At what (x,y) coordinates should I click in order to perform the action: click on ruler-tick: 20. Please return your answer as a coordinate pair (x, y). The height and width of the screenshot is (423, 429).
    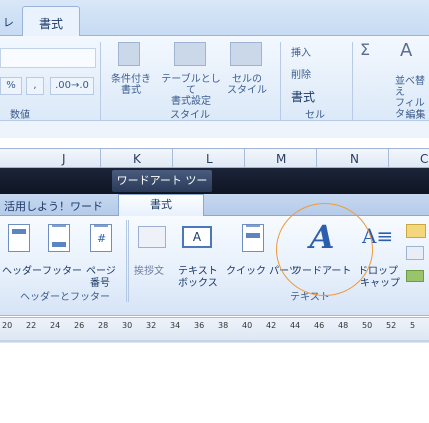
    Looking at the image, I should click on (7, 325).